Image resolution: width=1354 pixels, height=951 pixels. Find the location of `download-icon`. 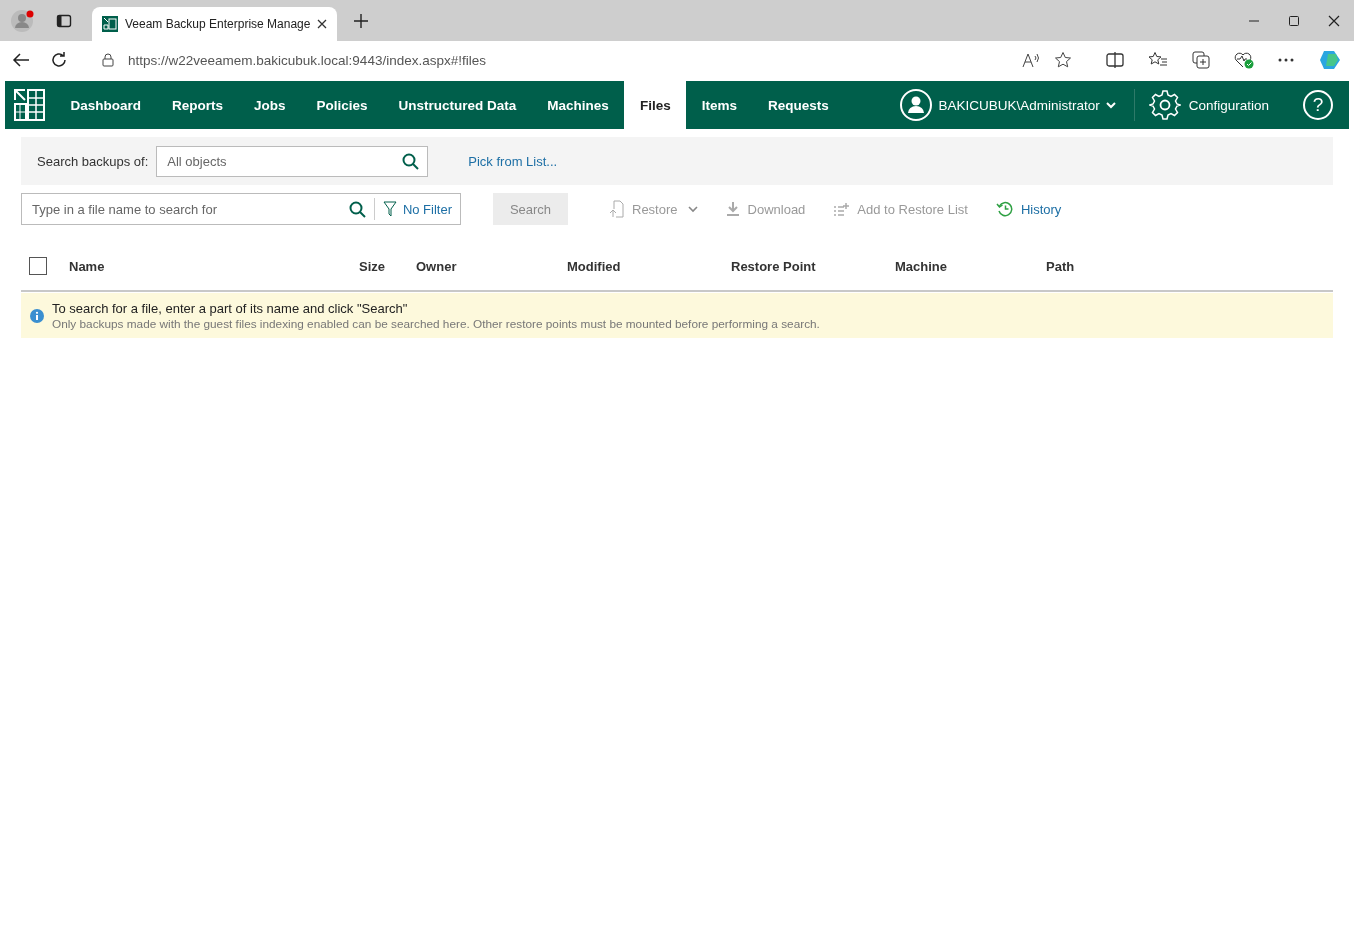

download-icon is located at coordinates (732, 209).